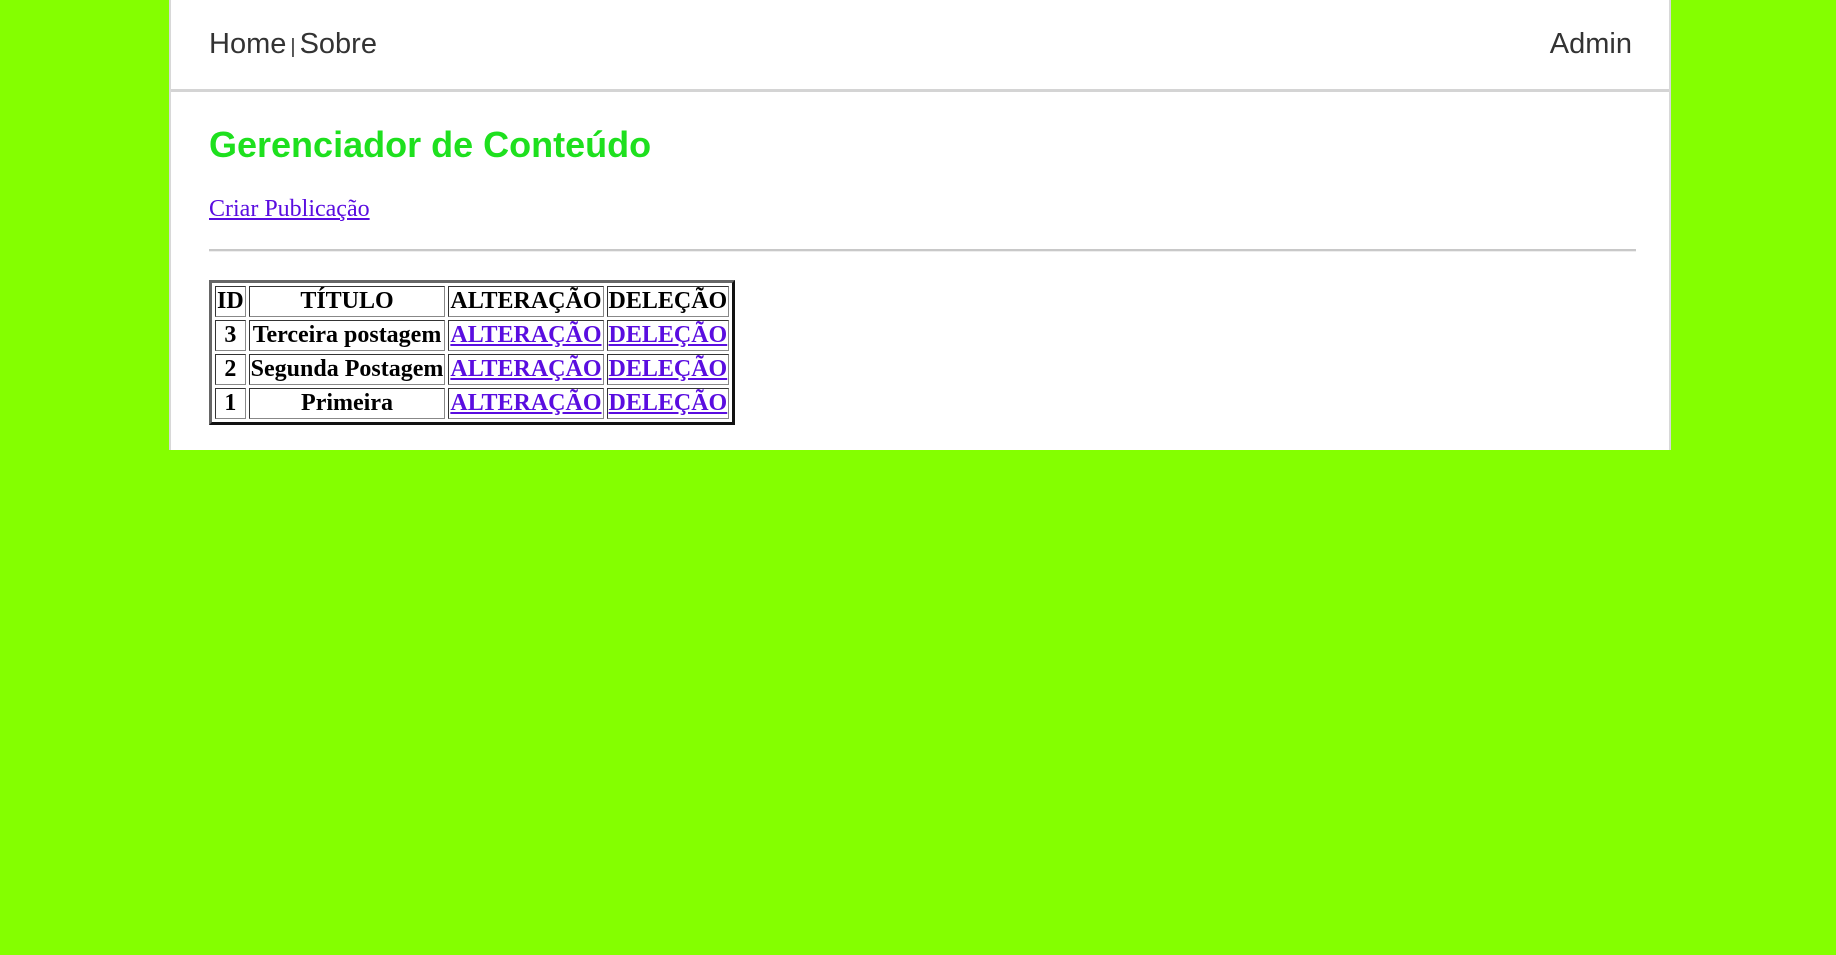 The image size is (1836, 955). What do you see at coordinates (230, 403) in the screenshot?
I see `row-id: 1` at bounding box center [230, 403].